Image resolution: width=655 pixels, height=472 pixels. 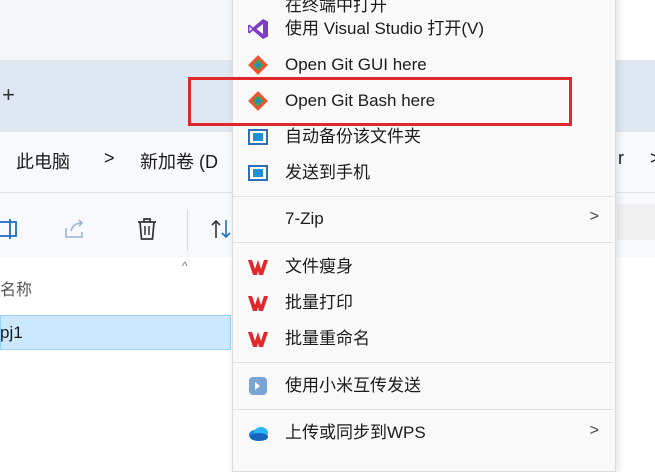 What do you see at coordinates (75, 229) in the screenshot?
I see `share-icon` at bounding box center [75, 229].